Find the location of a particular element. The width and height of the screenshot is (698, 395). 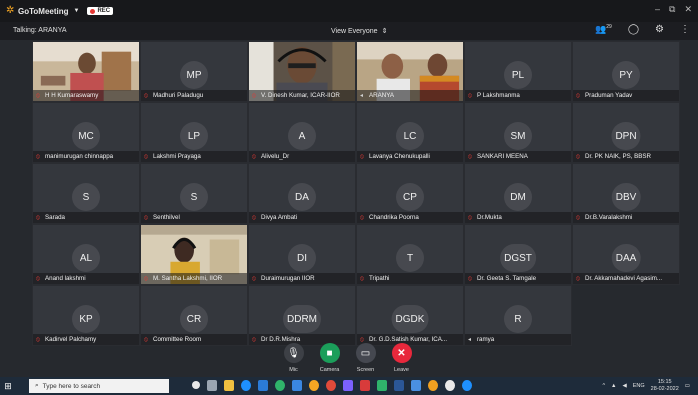

updown-chevron-icon: ⇕ is located at coordinates (384, 31).